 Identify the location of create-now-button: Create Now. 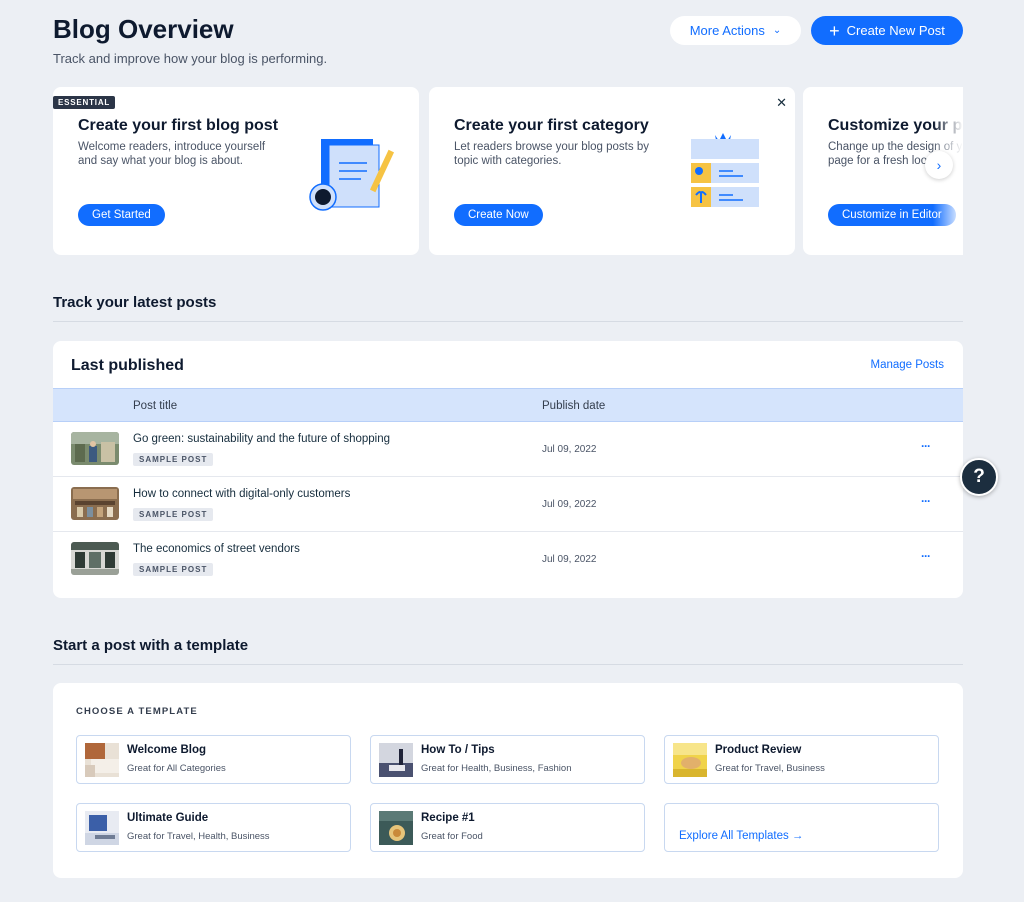
(498, 215).